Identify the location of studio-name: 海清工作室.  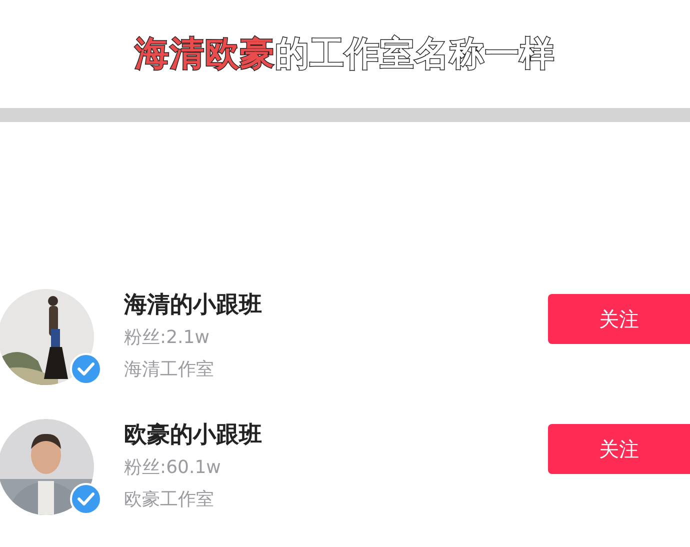
(169, 370).